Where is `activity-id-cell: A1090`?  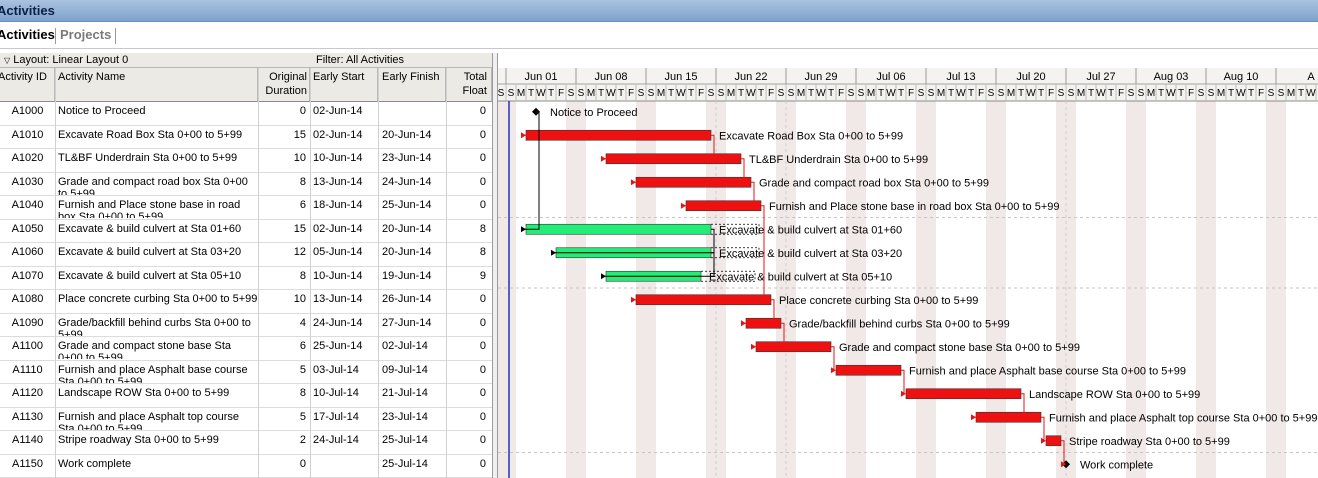 activity-id-cell: A1090 is located at coordinates (27, 322).